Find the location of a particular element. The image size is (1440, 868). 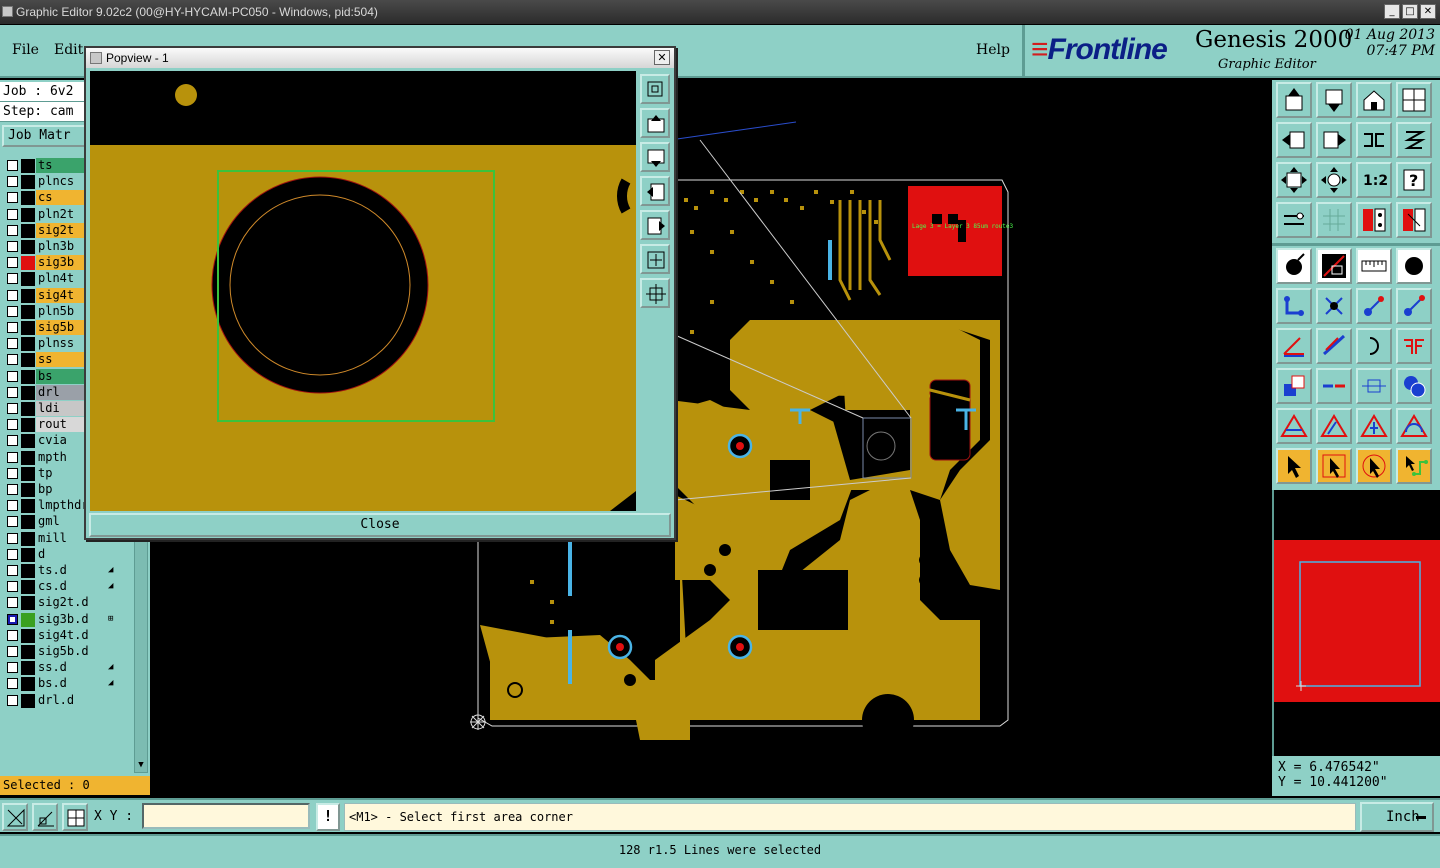

layer-row-sig2t-d: sig2t.d is located at coordinates (67, 603).